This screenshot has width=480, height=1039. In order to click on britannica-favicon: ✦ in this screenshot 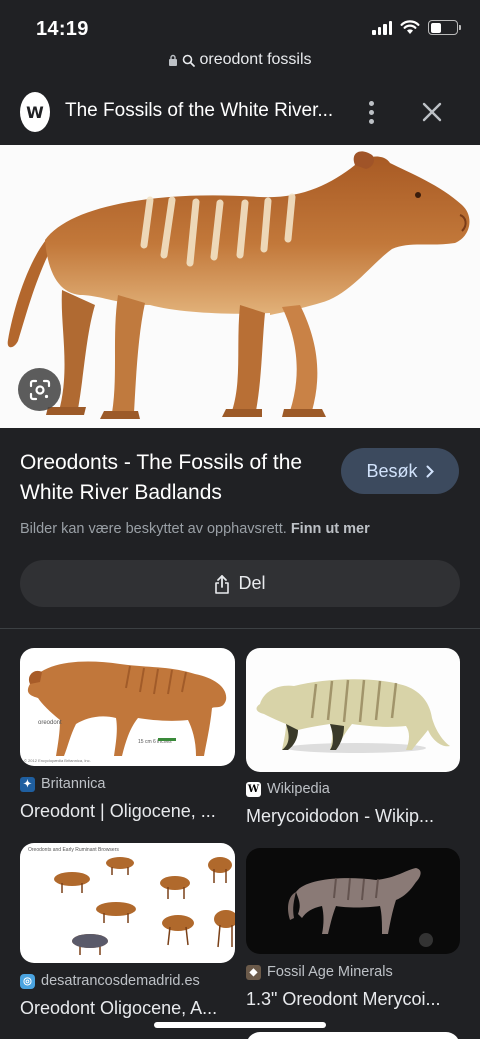, I will do `click(27, 784)`.